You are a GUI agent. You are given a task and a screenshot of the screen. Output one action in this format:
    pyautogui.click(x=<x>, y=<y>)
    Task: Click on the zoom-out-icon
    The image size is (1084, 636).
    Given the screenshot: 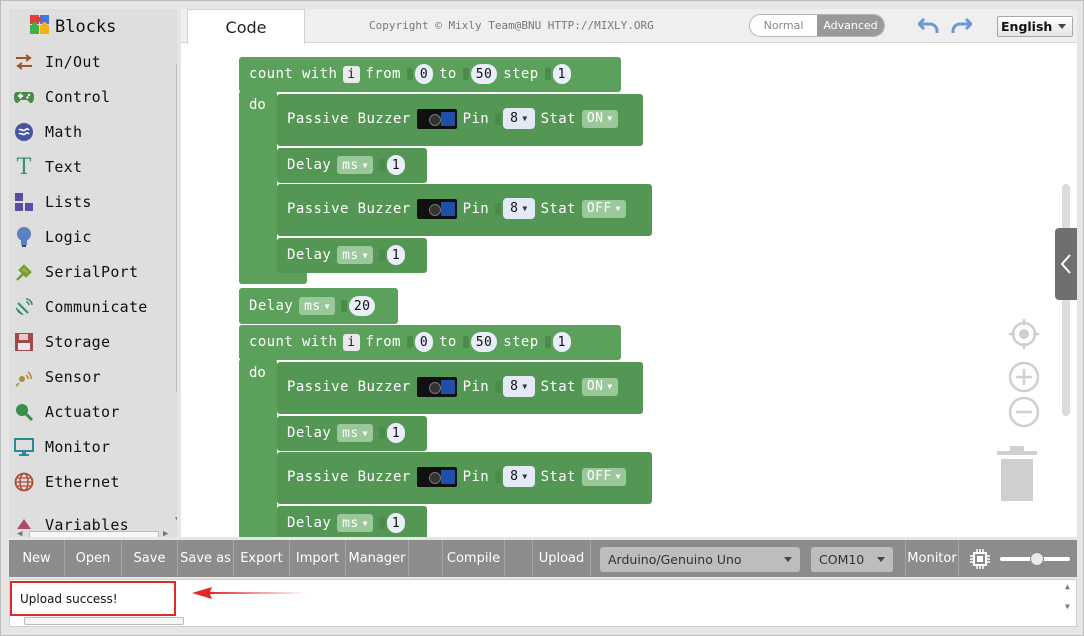 What is the action you would take?
    pyautogui.click(x=1024, y=412)
    